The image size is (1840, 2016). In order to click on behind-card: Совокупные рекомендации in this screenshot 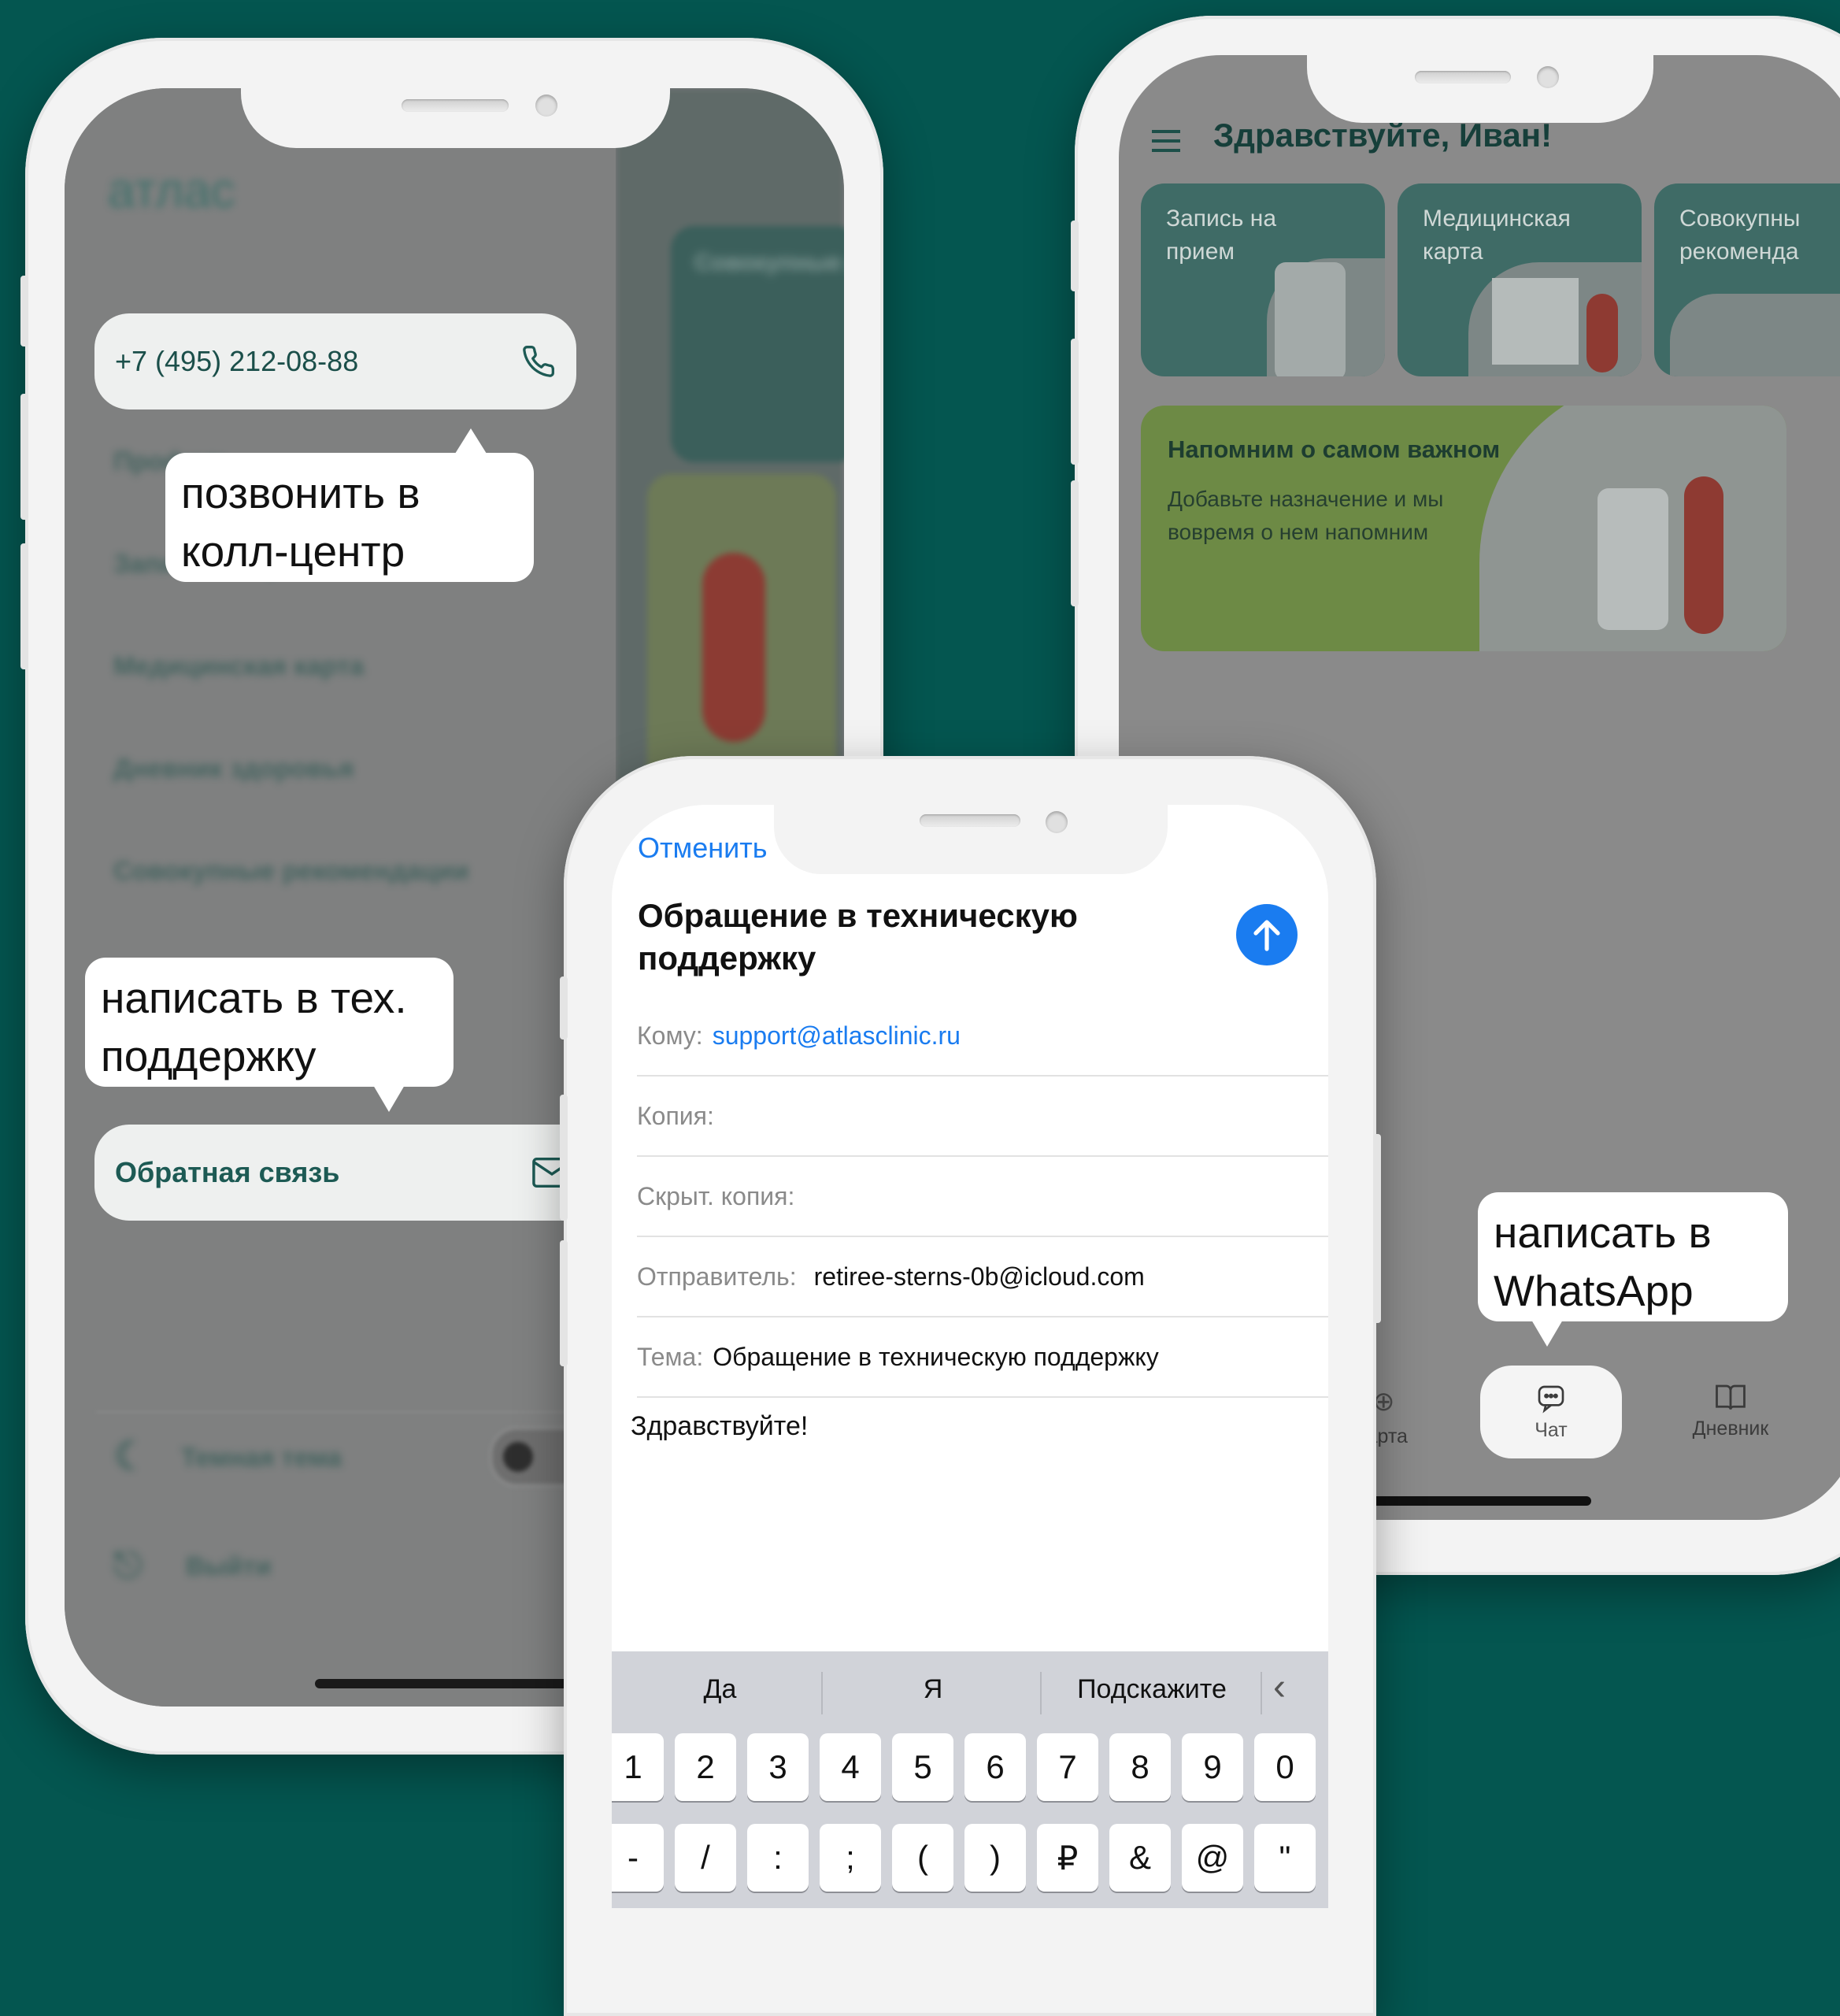, I will do `click(757, 344)`.